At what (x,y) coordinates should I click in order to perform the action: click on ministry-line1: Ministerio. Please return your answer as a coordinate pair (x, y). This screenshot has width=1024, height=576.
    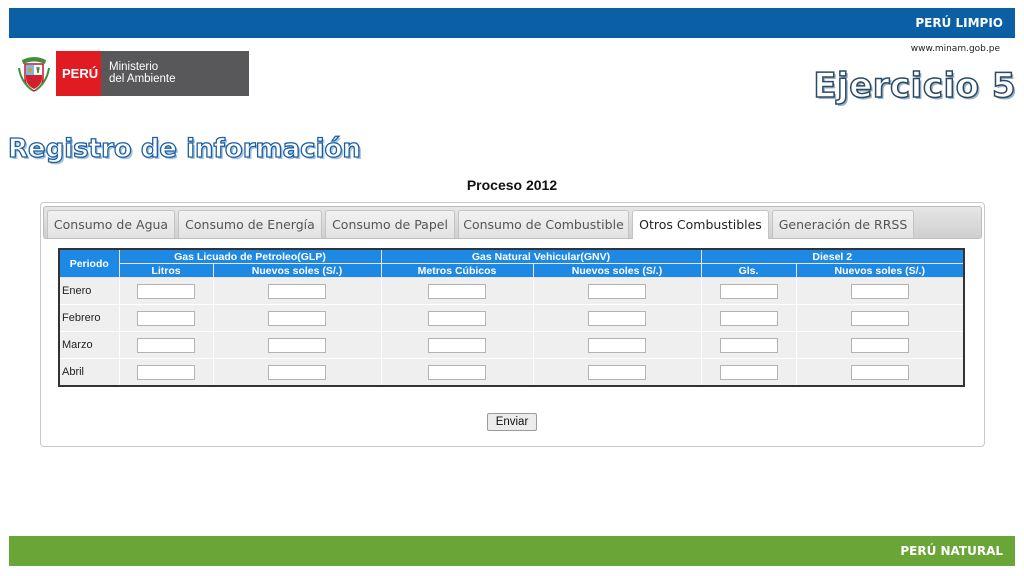
    Looking at the image, I should click on (134, 67).